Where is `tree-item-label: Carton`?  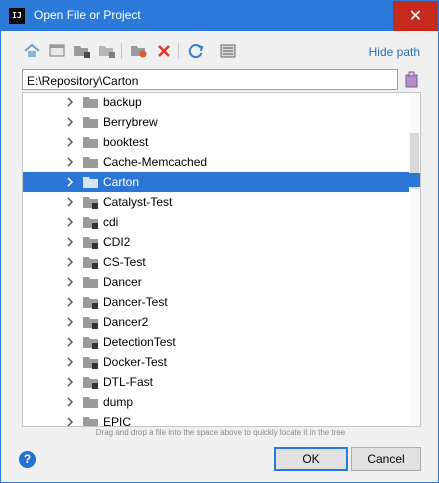
tree-item-label: Carton is located at coordinates (121, 182).